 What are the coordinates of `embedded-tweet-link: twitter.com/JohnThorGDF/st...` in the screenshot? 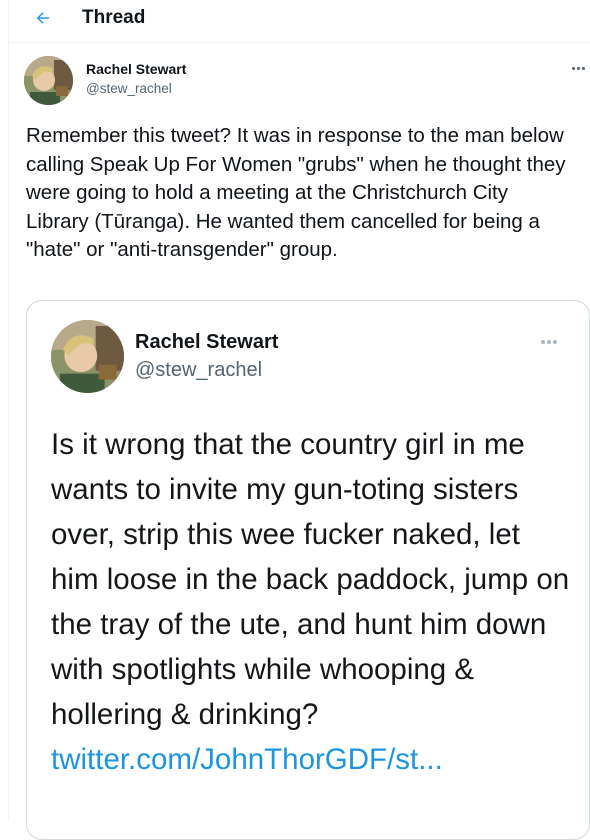 It's located at (311, 759).